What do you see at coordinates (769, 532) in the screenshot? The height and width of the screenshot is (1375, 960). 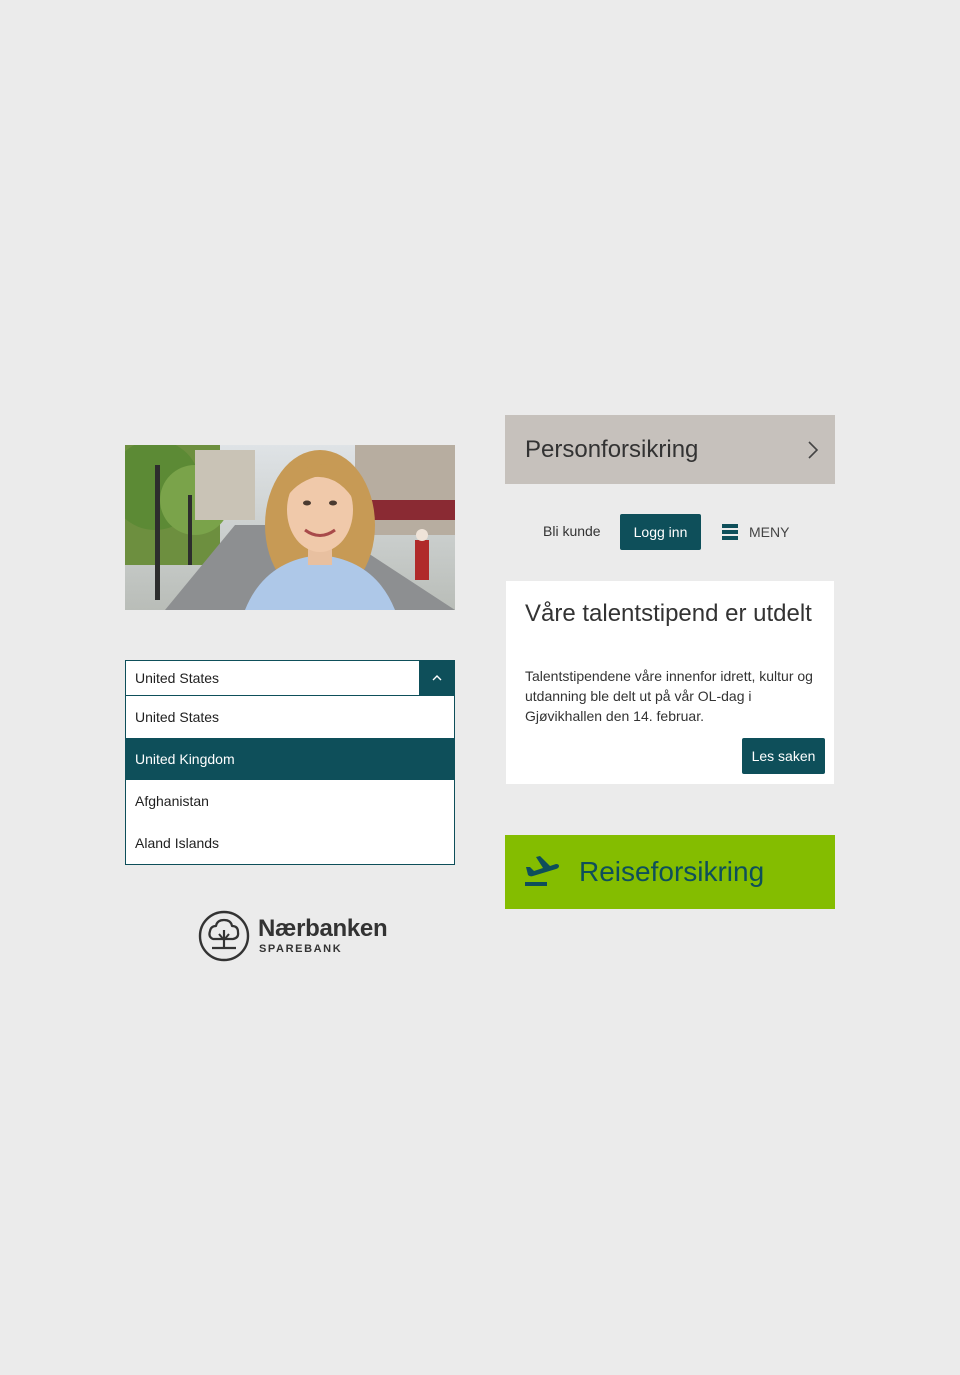 I see `menu-label: MENY` at bounding box center [769, 532].